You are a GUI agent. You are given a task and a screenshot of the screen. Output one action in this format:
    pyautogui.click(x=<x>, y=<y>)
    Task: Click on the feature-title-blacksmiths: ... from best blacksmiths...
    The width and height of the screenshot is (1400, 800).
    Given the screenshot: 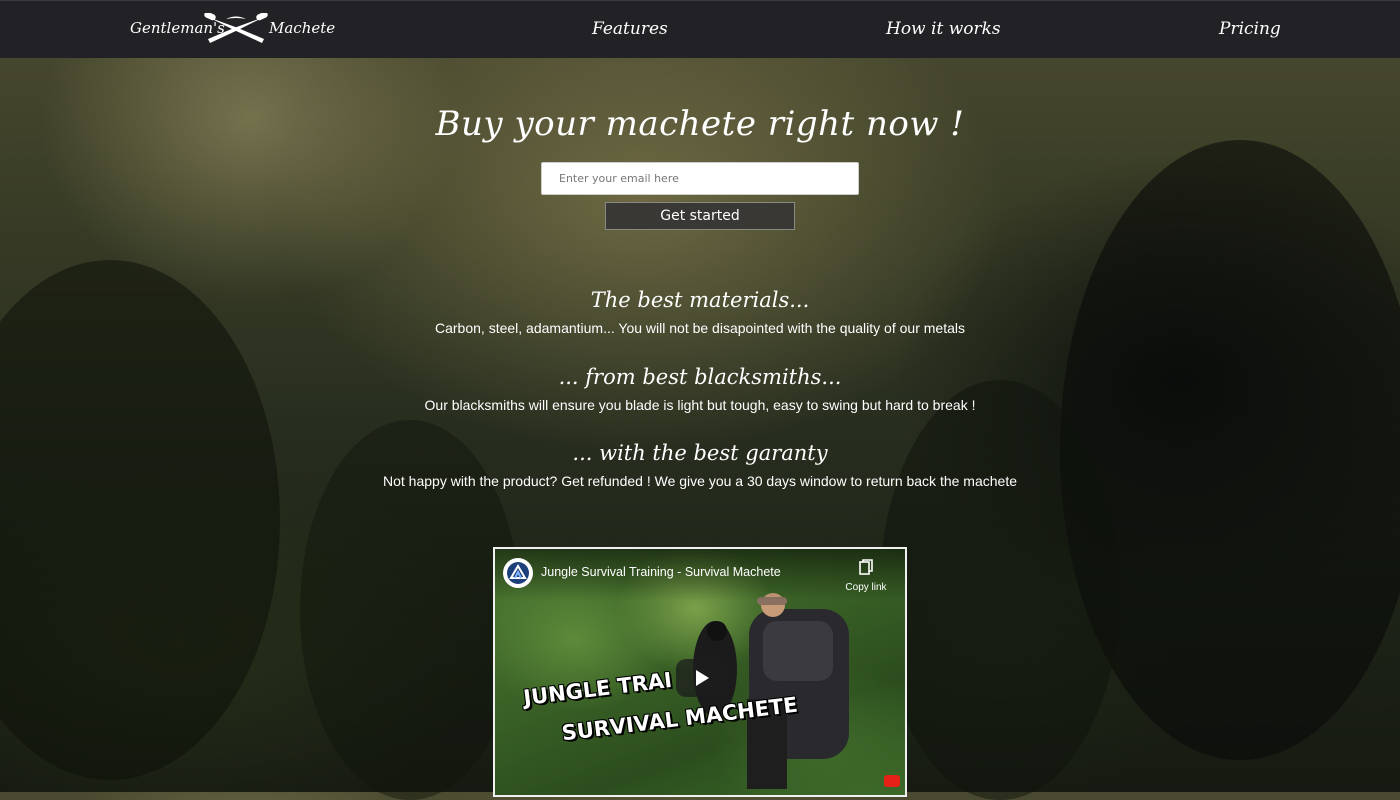 What is the action you would take?
    pyautogui.click(x=700, y=377)
    